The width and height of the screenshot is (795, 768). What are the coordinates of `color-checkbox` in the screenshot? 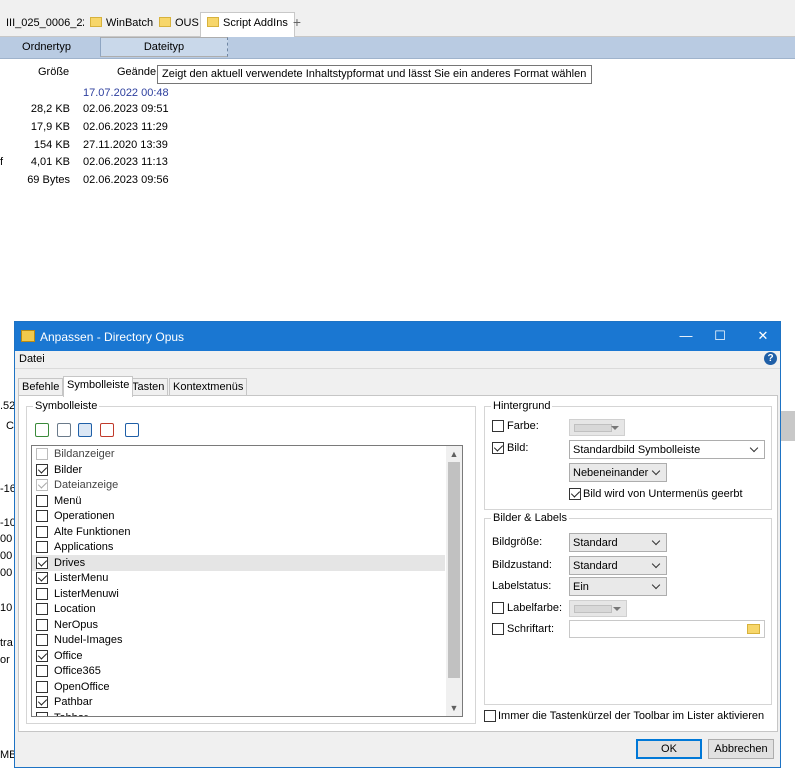 It's located at (498, 426).